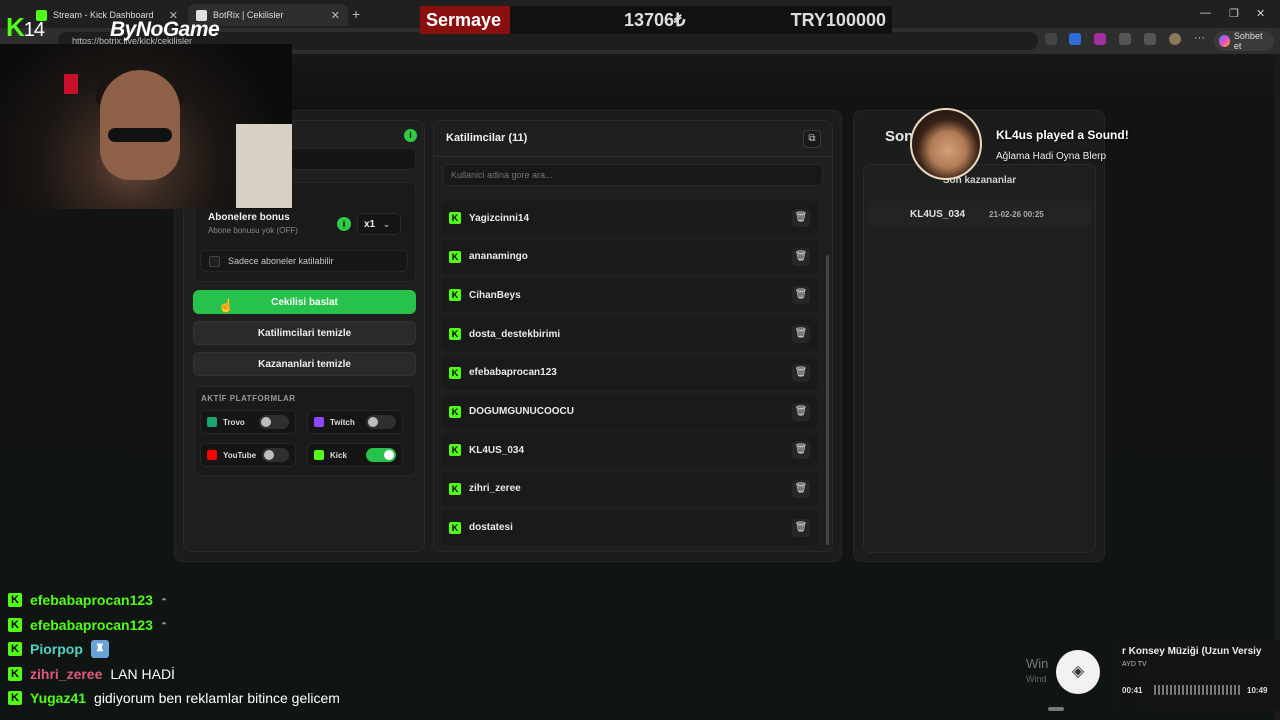 The image size is (1280, 720). Describe the element at coordinates (381, 455) in the screenshot. I see `kick-toggle` at that location.